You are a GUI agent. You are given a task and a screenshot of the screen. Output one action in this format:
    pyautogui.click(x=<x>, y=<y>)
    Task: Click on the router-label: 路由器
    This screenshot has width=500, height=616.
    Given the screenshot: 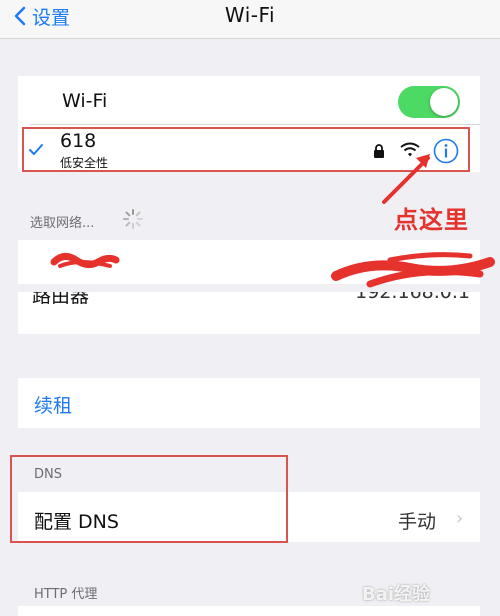 What is the action you would take?
    pyautogui.click(x=61, y=299)
    